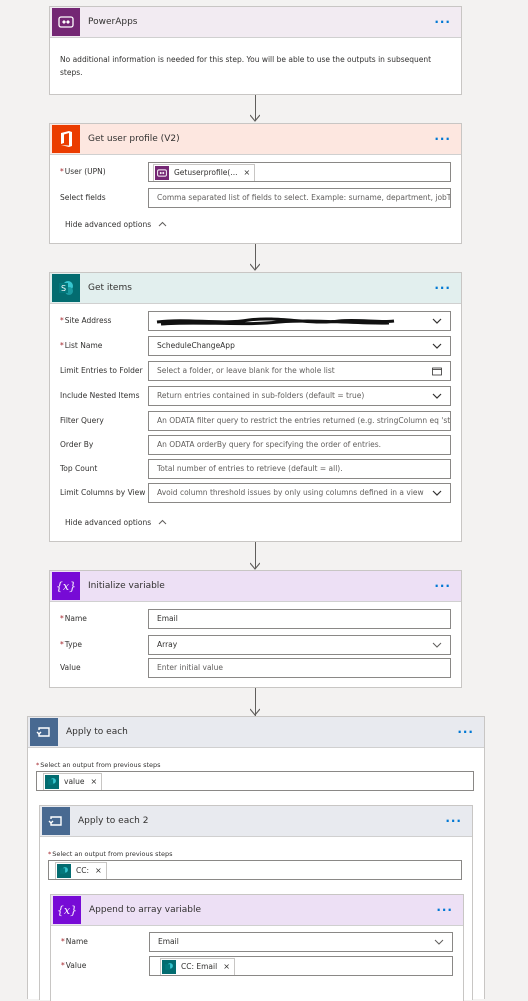 This screenshot has height=1001, width=528. Describe the element at coordinates (66, 22) in the screenshot. I see `powerapps-icon` at that location.